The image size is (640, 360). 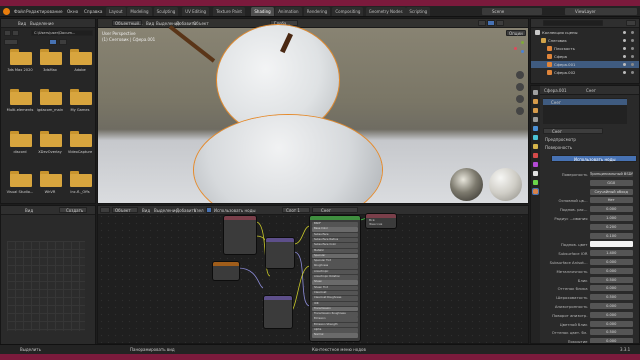 I want to click on folder-label: 3ds Max 2020, so click(x=20, y=70).